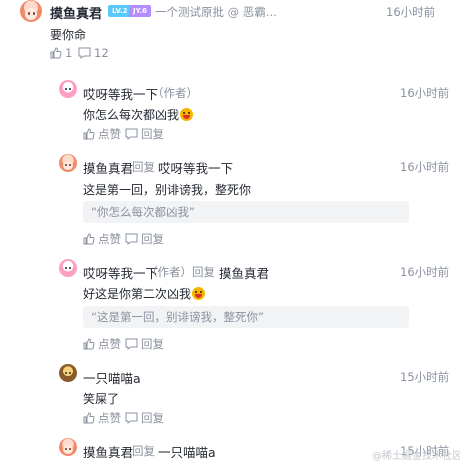  I want to click on reply-author: 一只喵喵a, so click(112, 377).